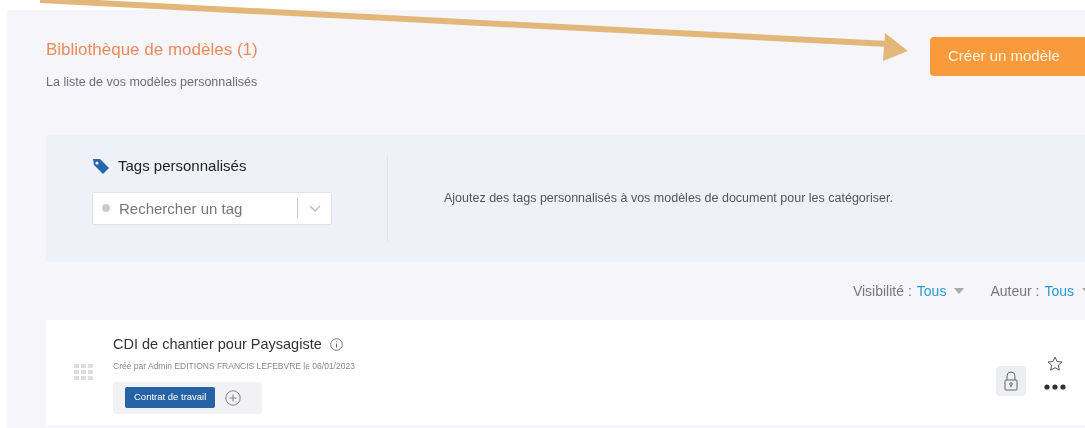 The width and height of the screenshot is (1085, 428). I want to click on create-template-button: Créer un modèle, so click(1007, 56).